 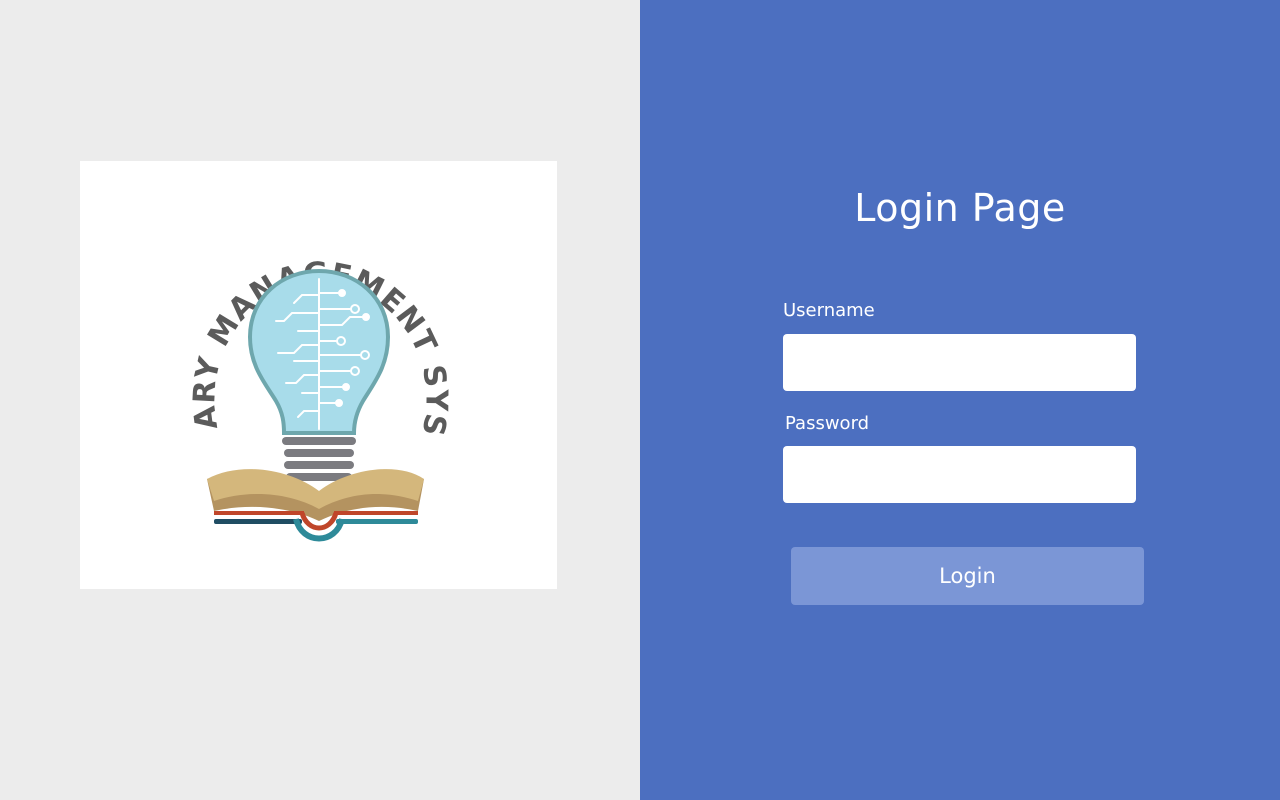 What do you see at coordinates (959, 474) in the screenshot?
I see `password-input` at bounding box center [959, 474].